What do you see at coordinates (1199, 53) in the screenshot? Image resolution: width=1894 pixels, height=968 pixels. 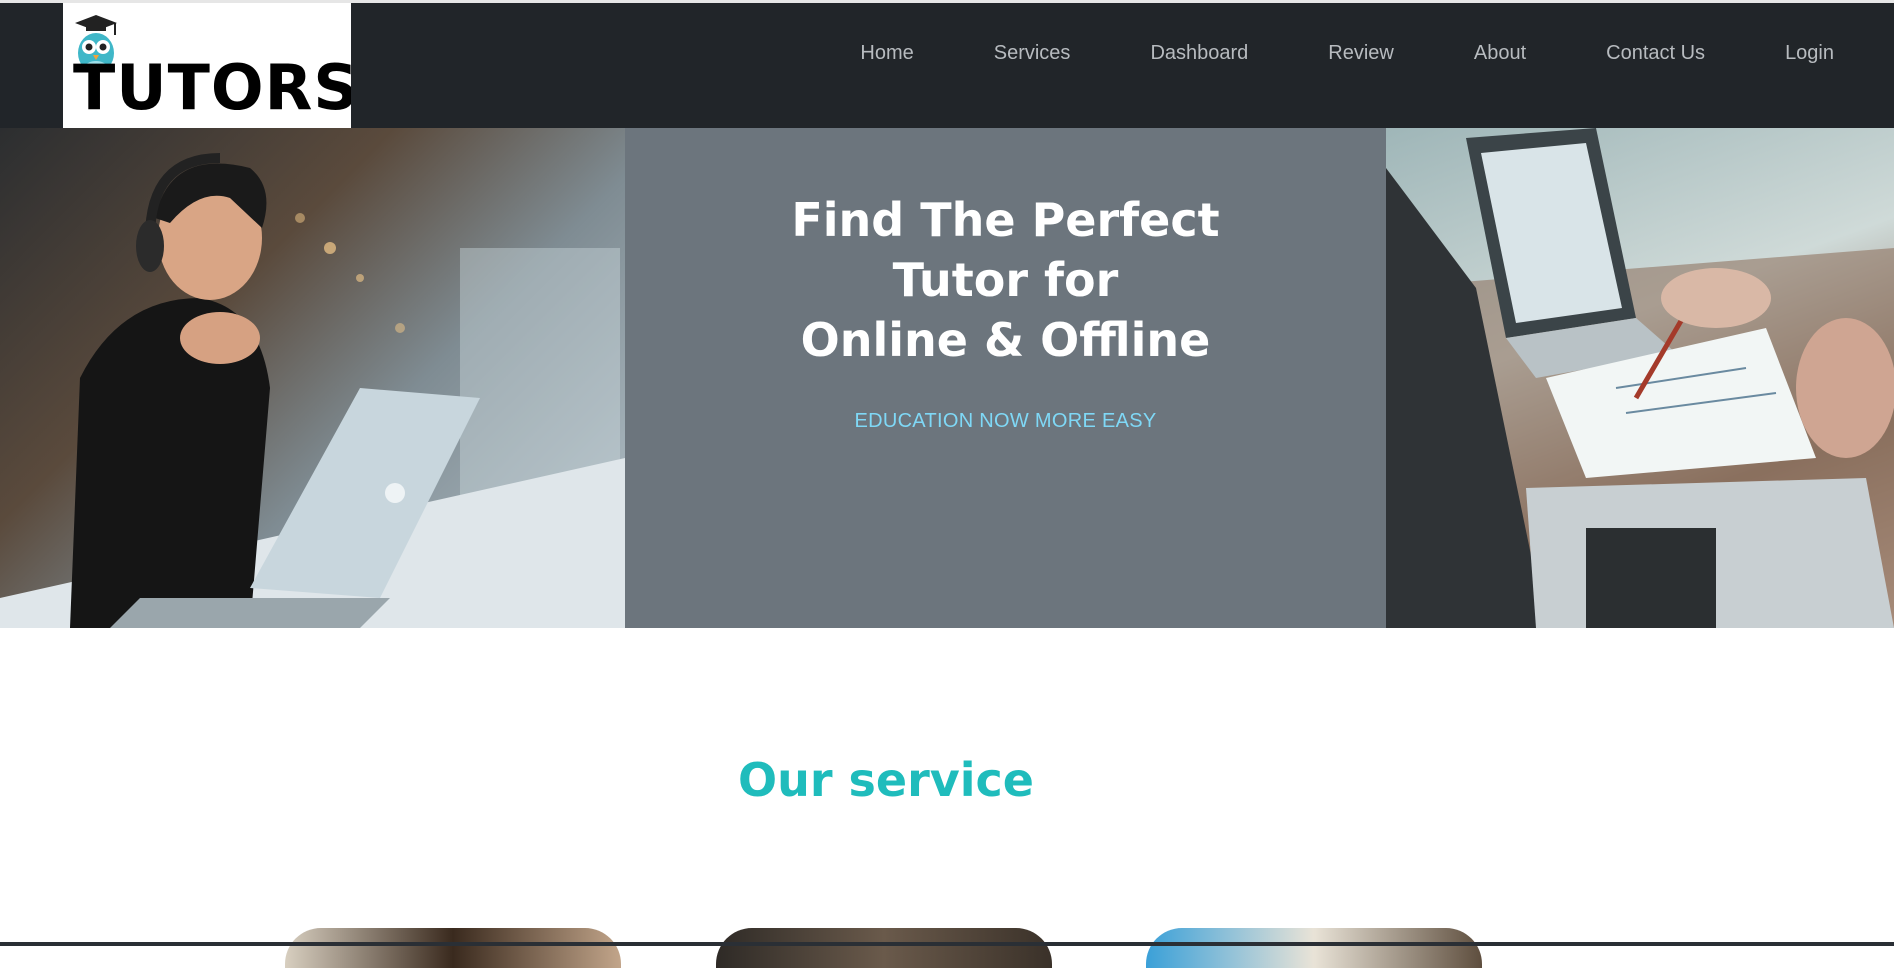 I see `nav-dashboard-link: Dashboard` at bounding box center [1199, 53].